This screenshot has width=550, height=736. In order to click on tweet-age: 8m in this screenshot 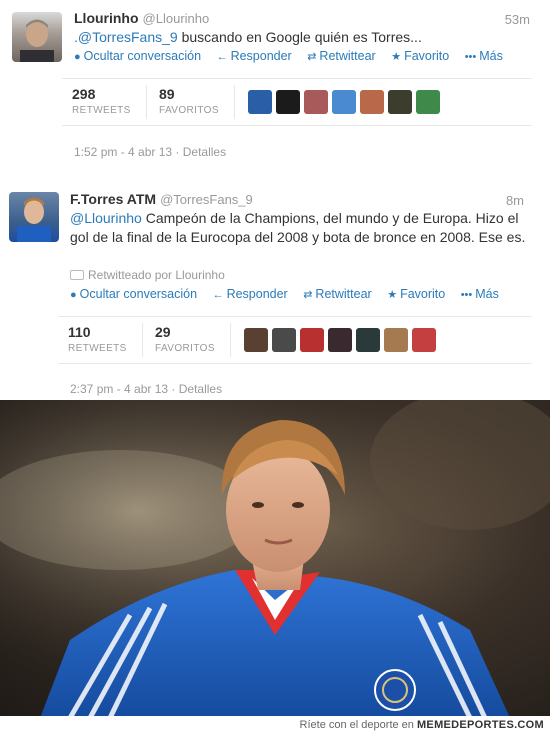, I will do `click(515, 200)`.